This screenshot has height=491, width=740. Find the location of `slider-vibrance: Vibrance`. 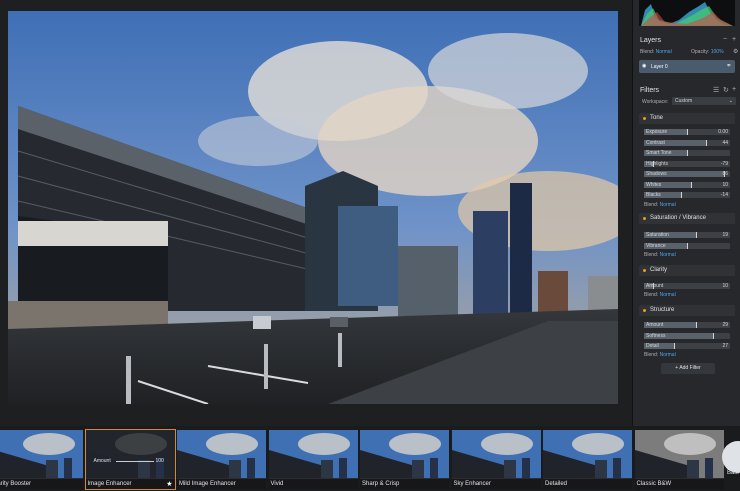

slider-vibrance: Vibrance is located at coordinates (687, 245).